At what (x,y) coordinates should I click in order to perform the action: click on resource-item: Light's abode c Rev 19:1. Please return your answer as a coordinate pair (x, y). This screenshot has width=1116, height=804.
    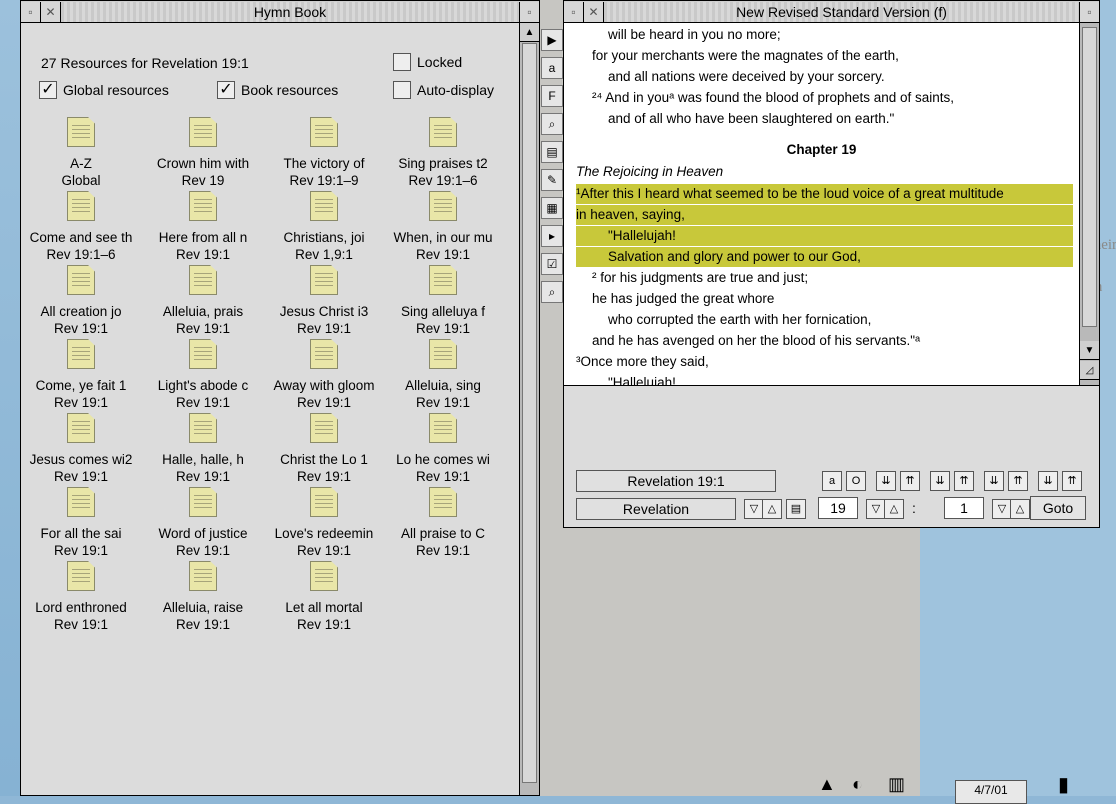
    Looking at the image, I should click on (203, 375).